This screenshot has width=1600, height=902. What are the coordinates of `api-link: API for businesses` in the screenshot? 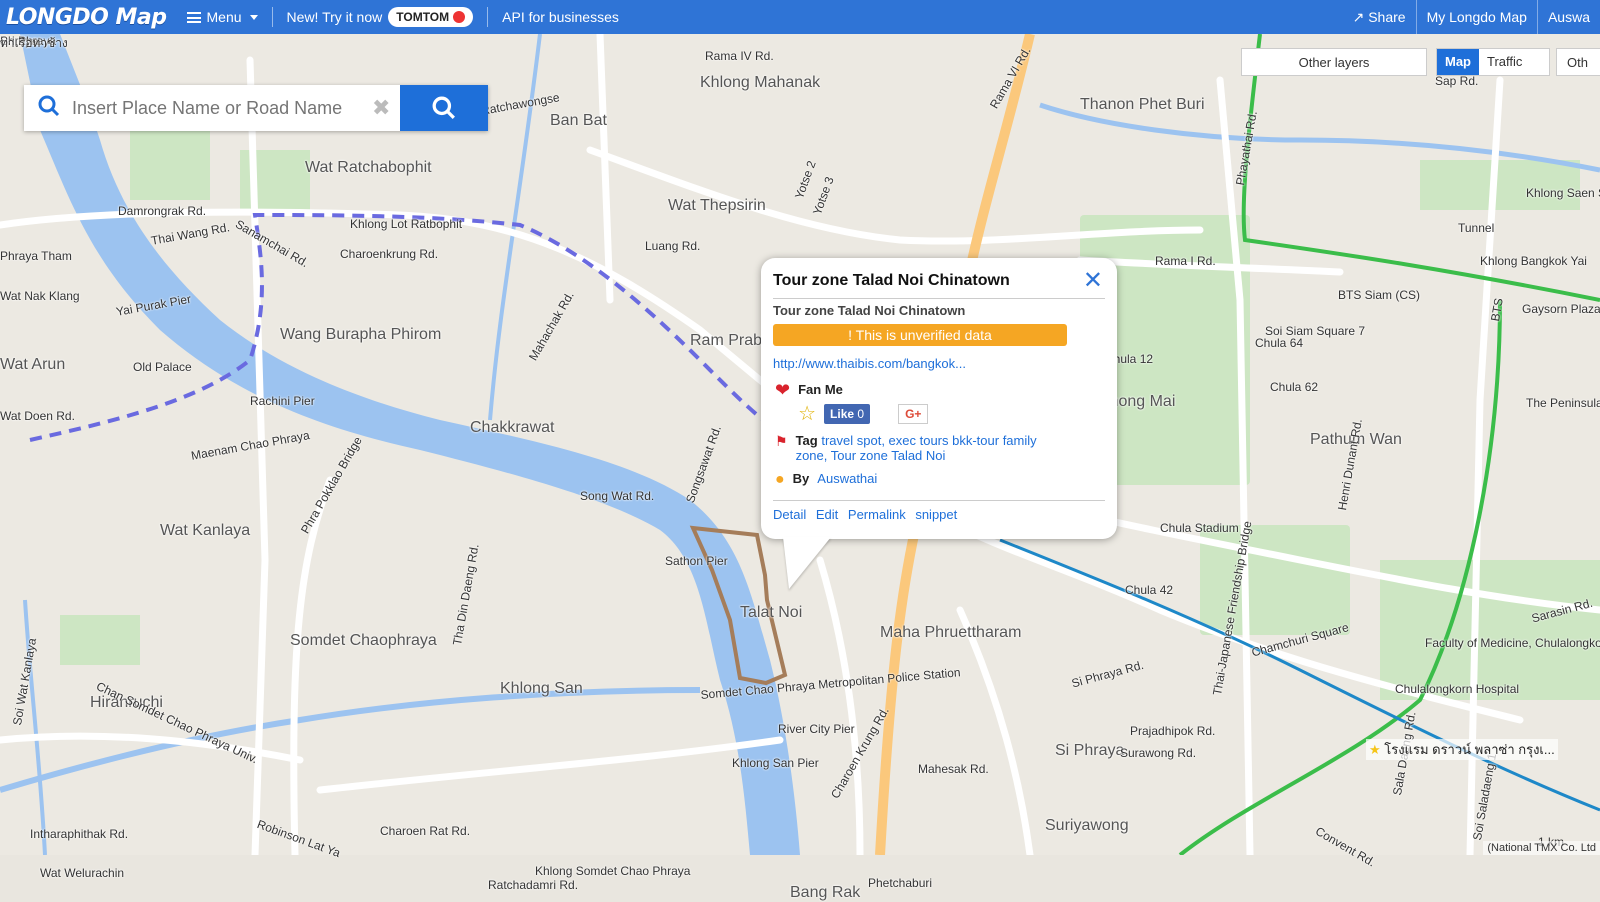 It's located at (560, 17).